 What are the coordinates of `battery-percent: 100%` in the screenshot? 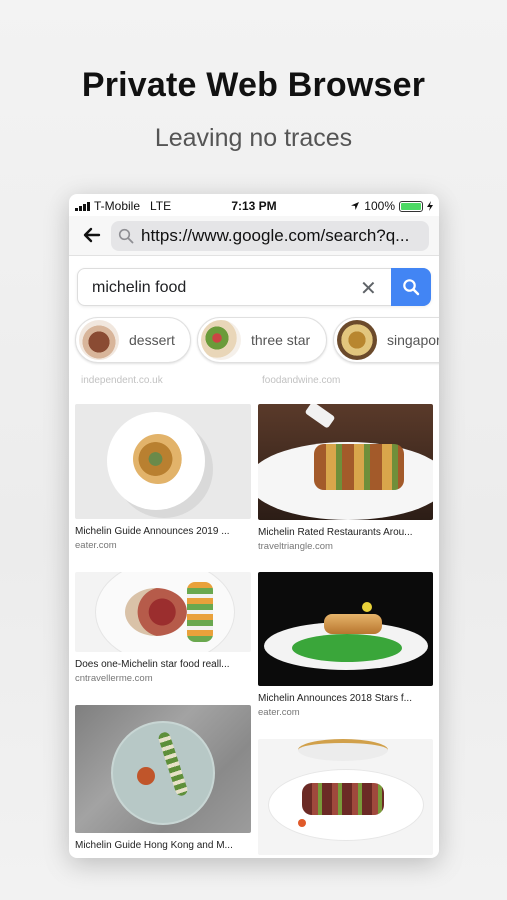 It's located at (379, 206).